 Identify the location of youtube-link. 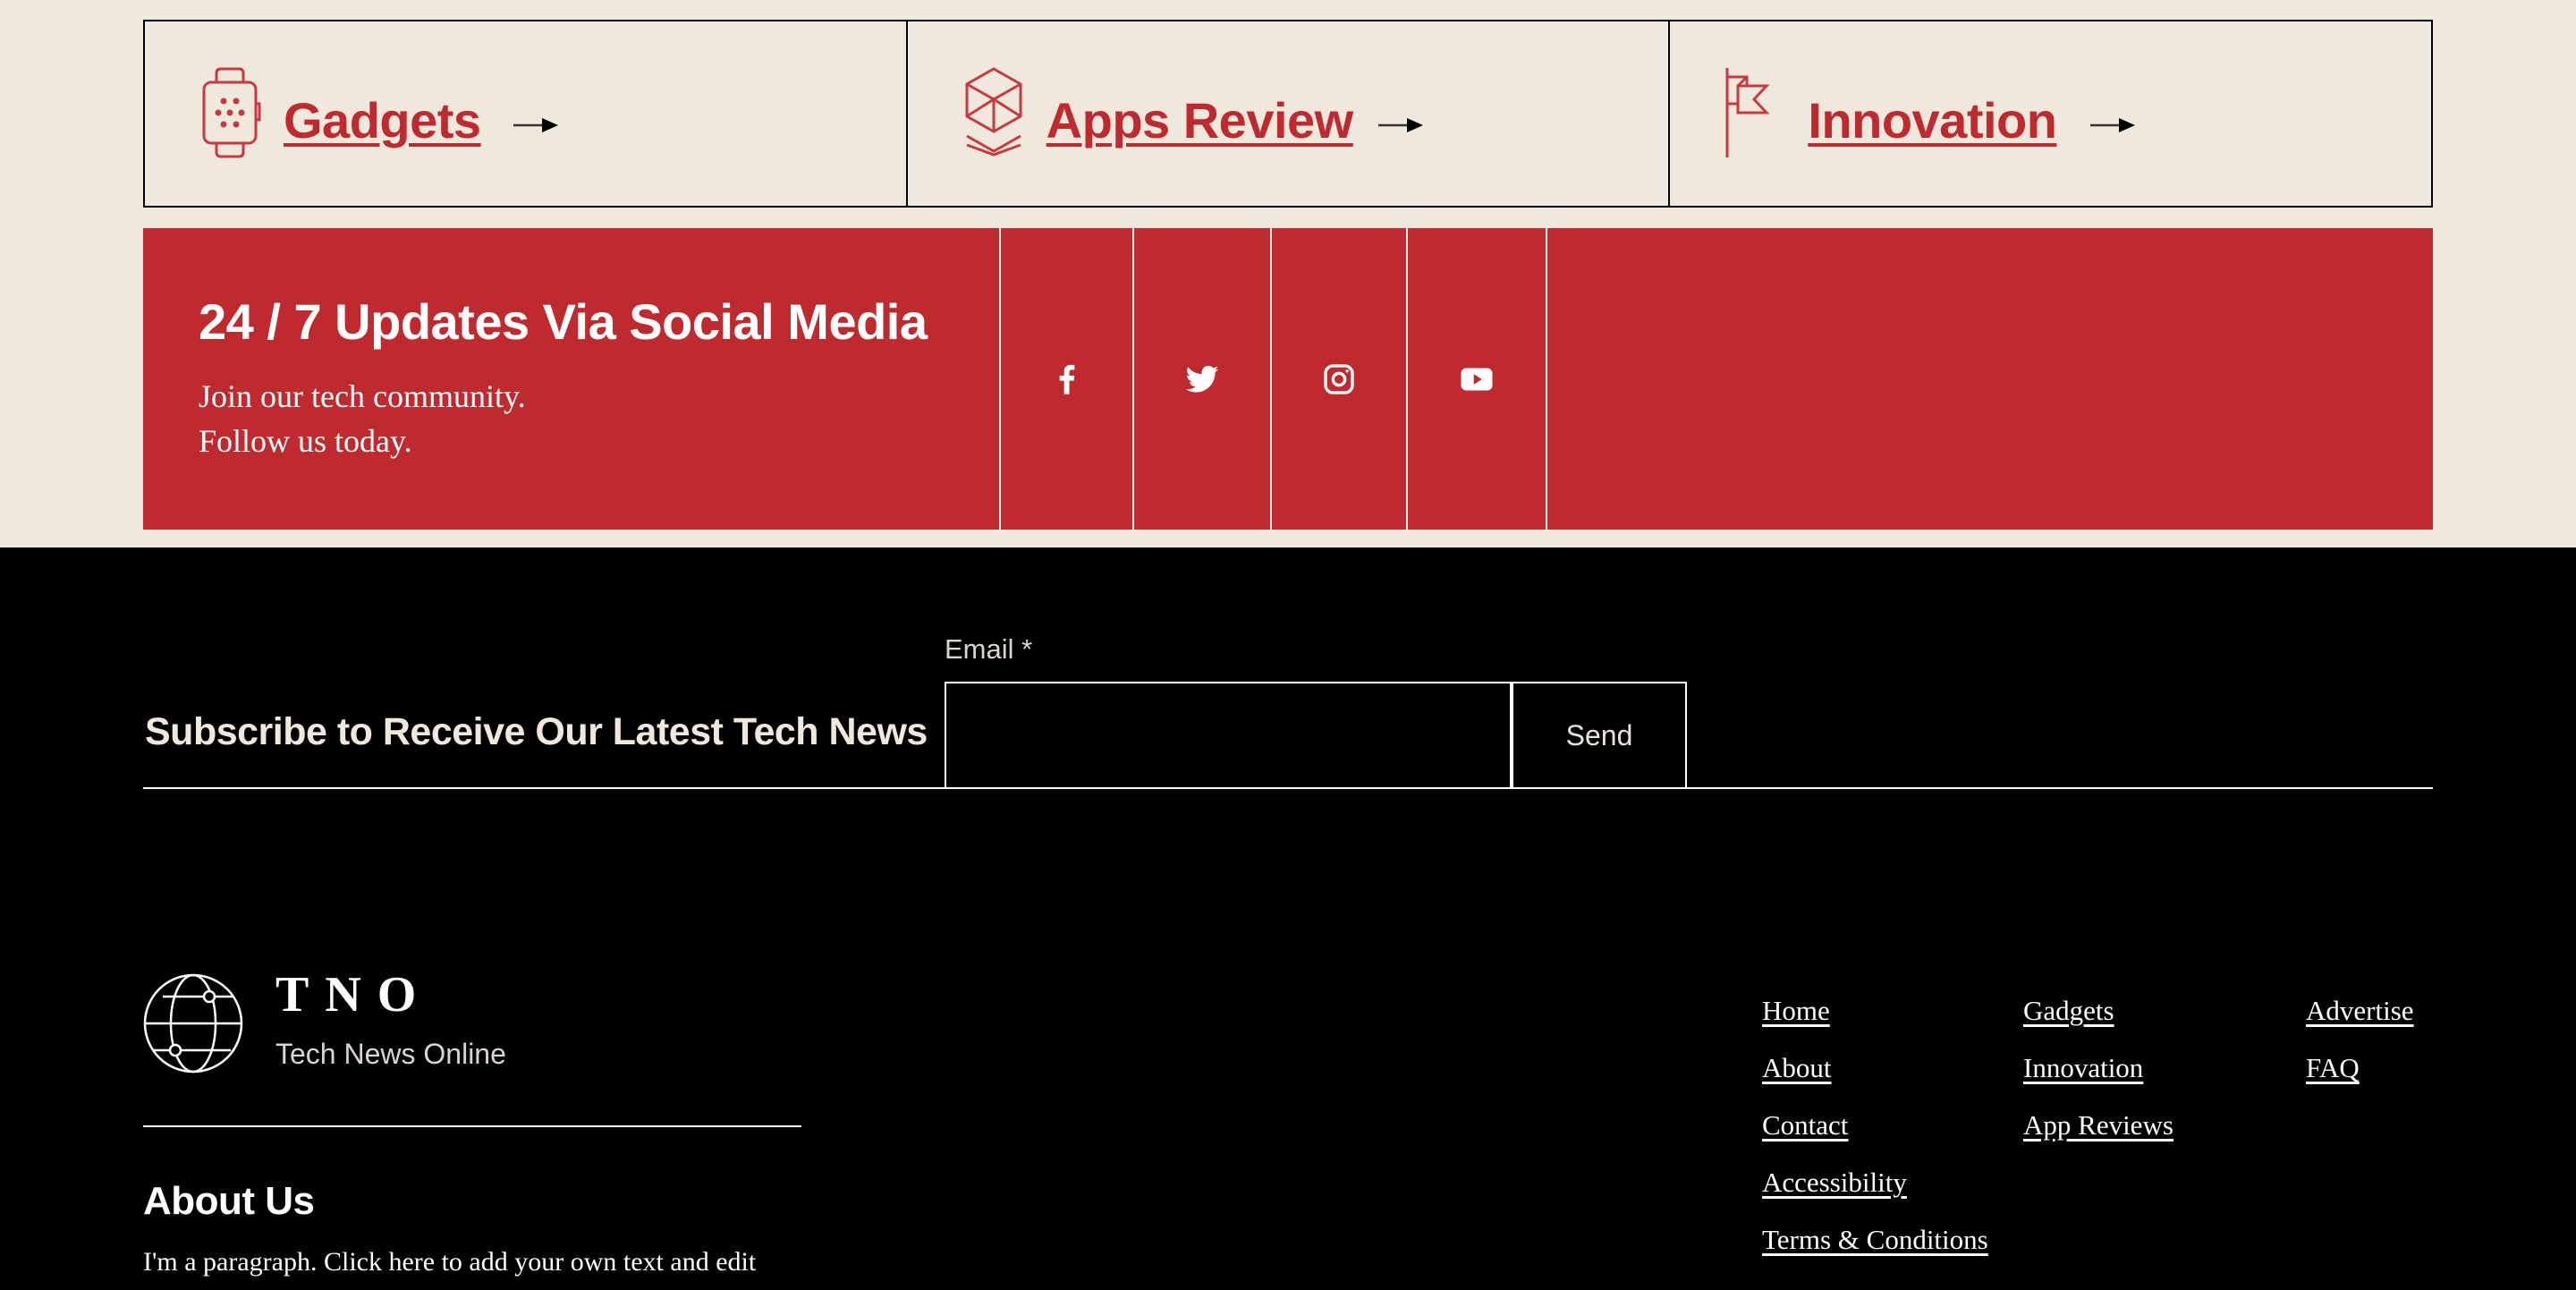
(1477, 379).